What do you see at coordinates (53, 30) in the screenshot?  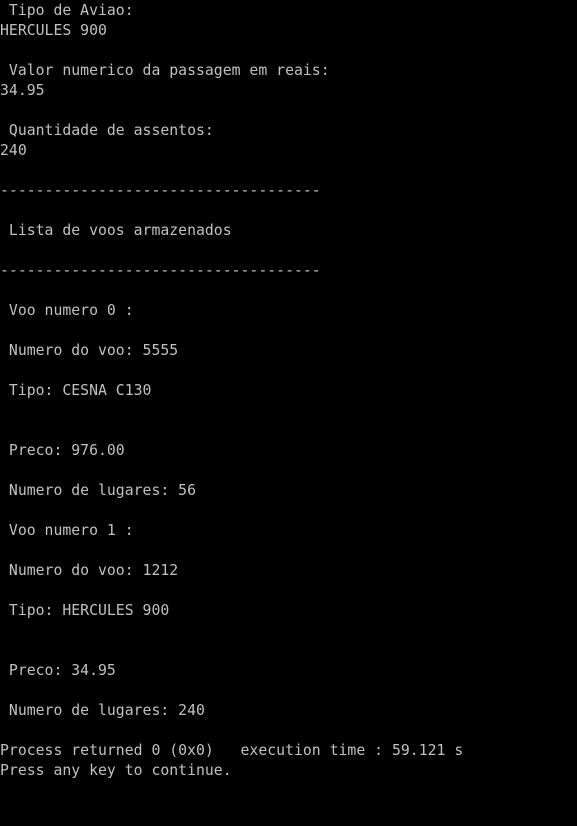 I see `console-line: HERCULES 900` at bounding box center [53, 30].